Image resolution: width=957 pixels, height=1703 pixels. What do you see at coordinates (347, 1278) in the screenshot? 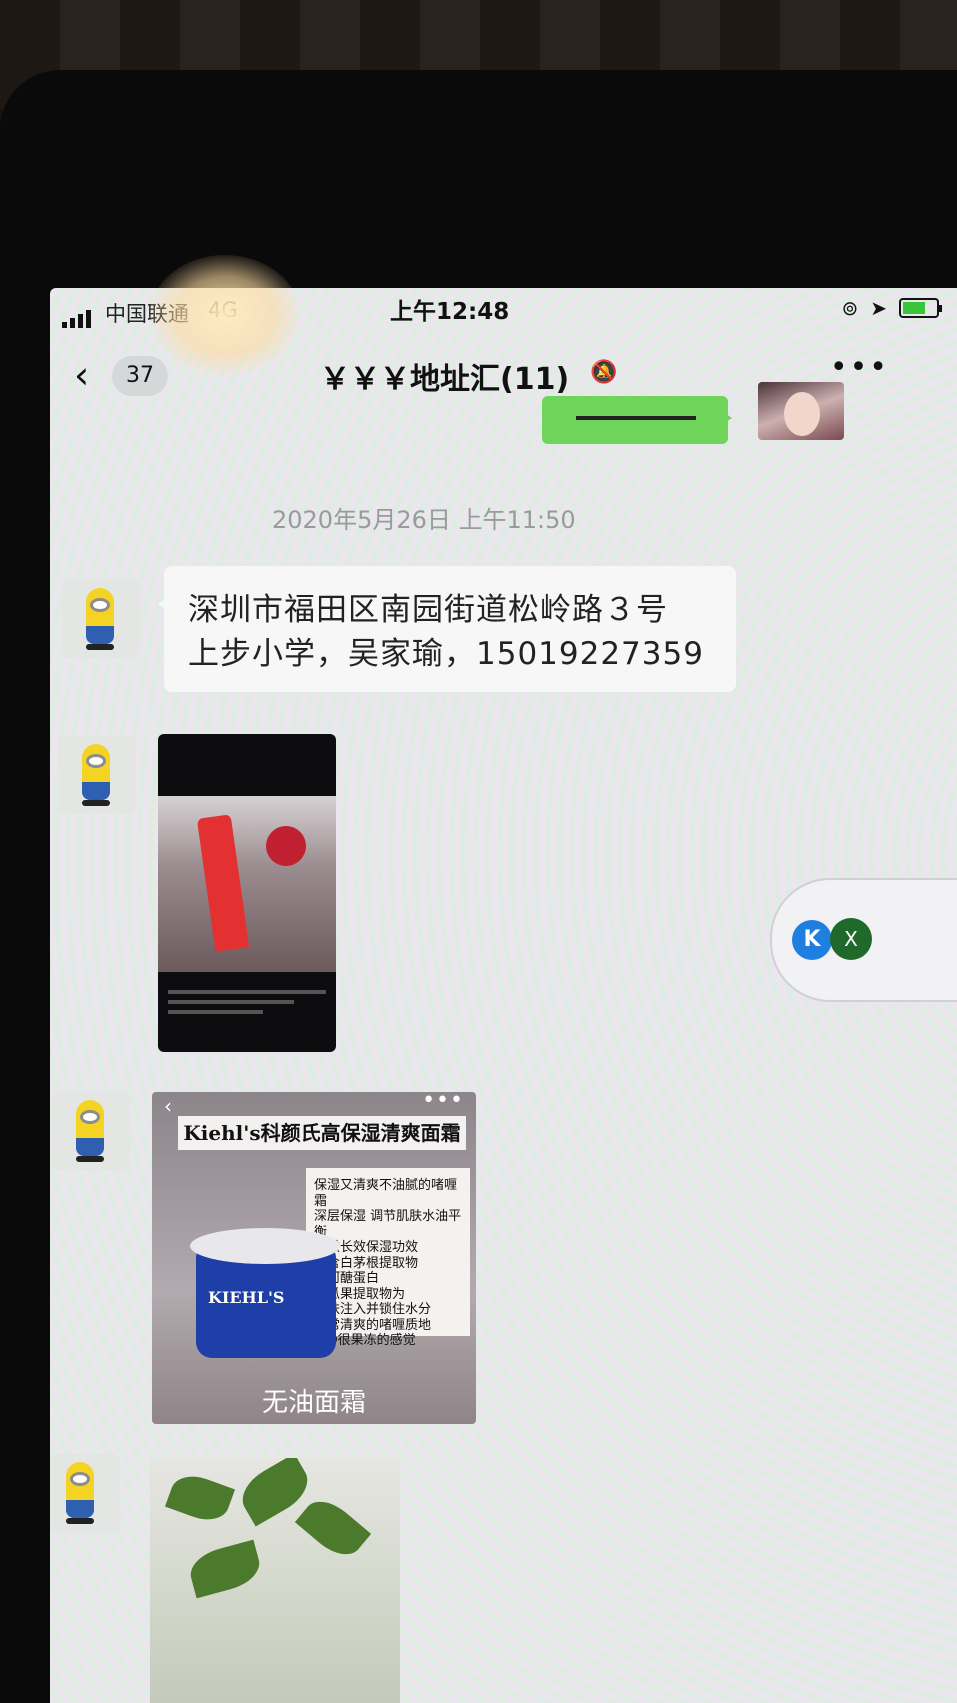
I see `feature-line: 冰河醣蛋白` at bounding box center [347, 1278].